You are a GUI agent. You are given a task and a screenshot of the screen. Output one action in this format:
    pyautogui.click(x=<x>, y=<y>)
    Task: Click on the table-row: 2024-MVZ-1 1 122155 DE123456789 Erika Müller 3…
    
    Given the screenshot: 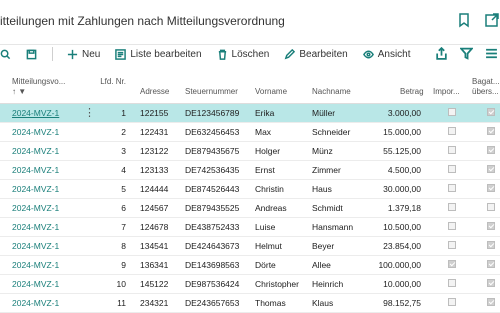 What is the action you would take?
    pyautogui.click(x=250, y=113)
    